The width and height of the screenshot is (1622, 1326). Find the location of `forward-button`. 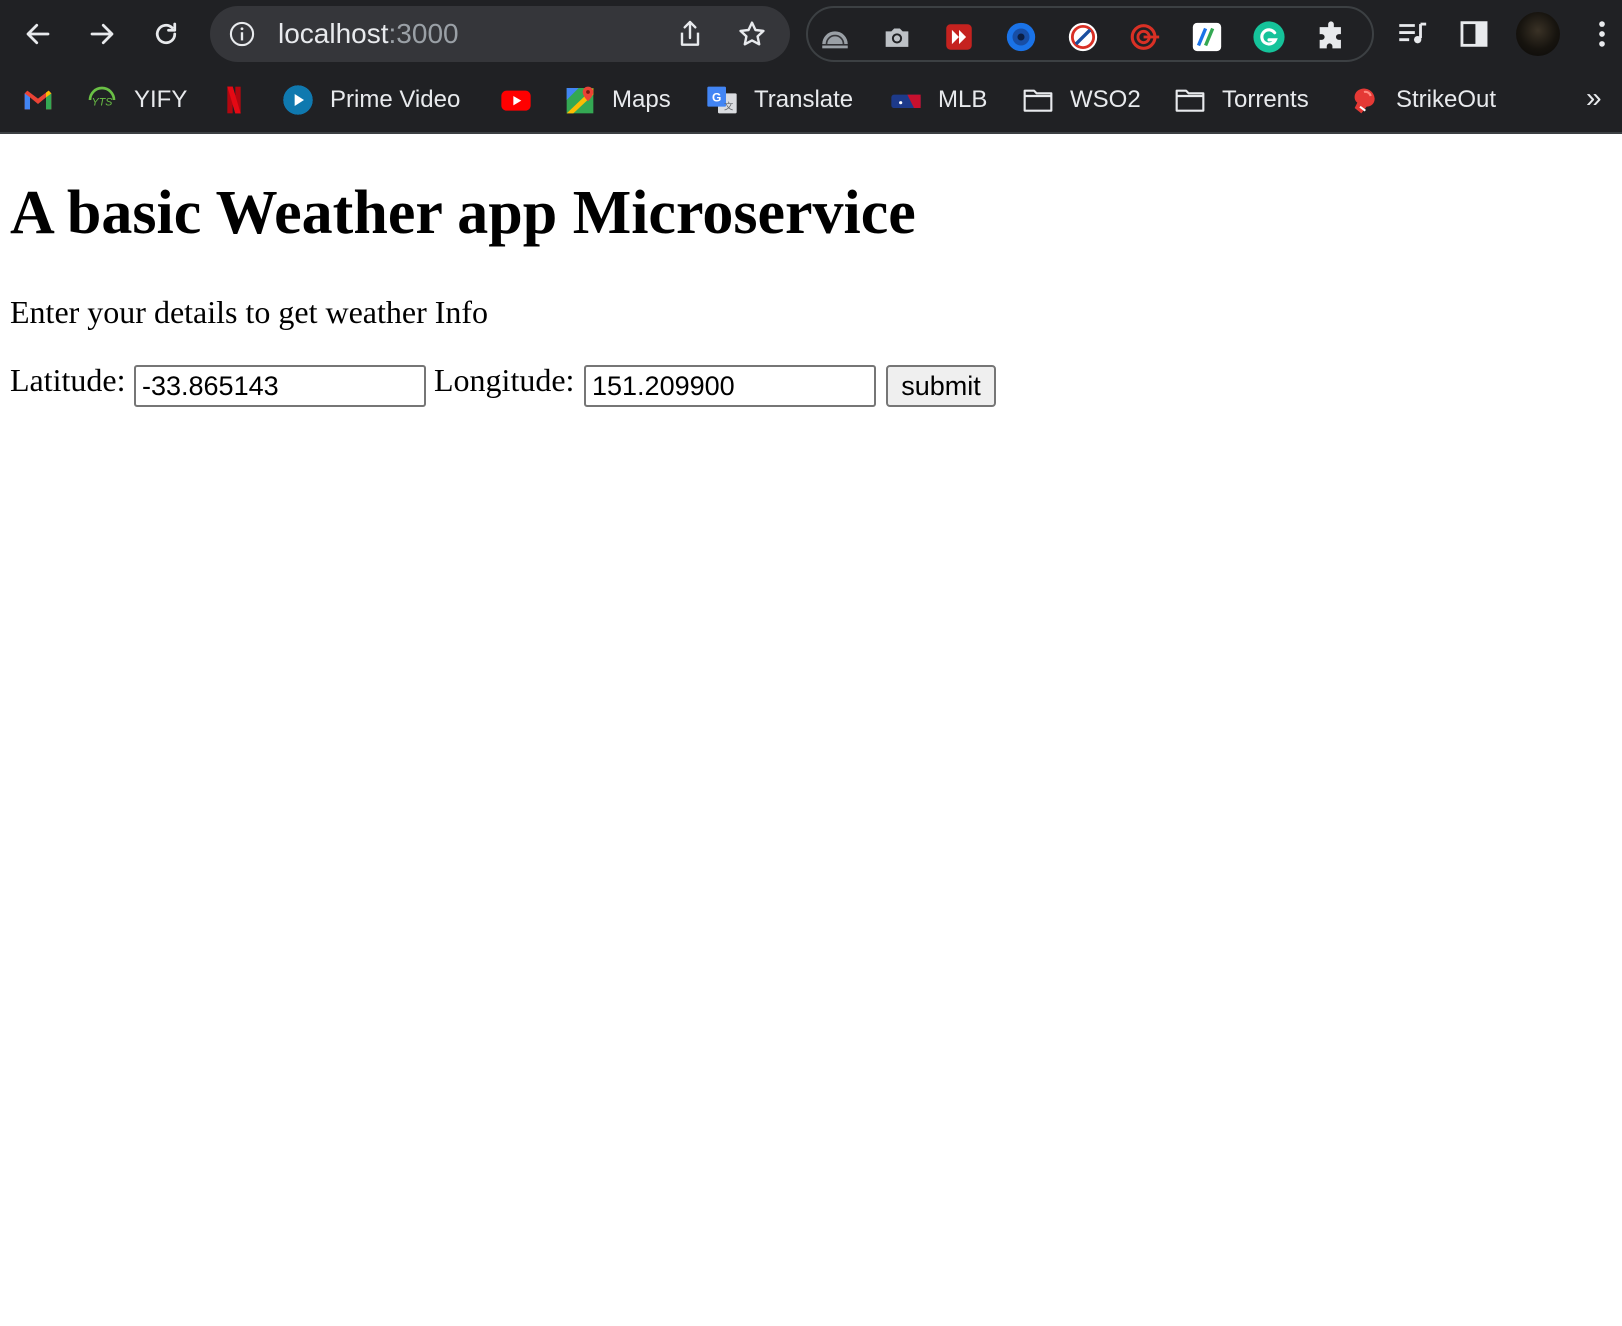

forward-button is located at coordinates (102, 34).